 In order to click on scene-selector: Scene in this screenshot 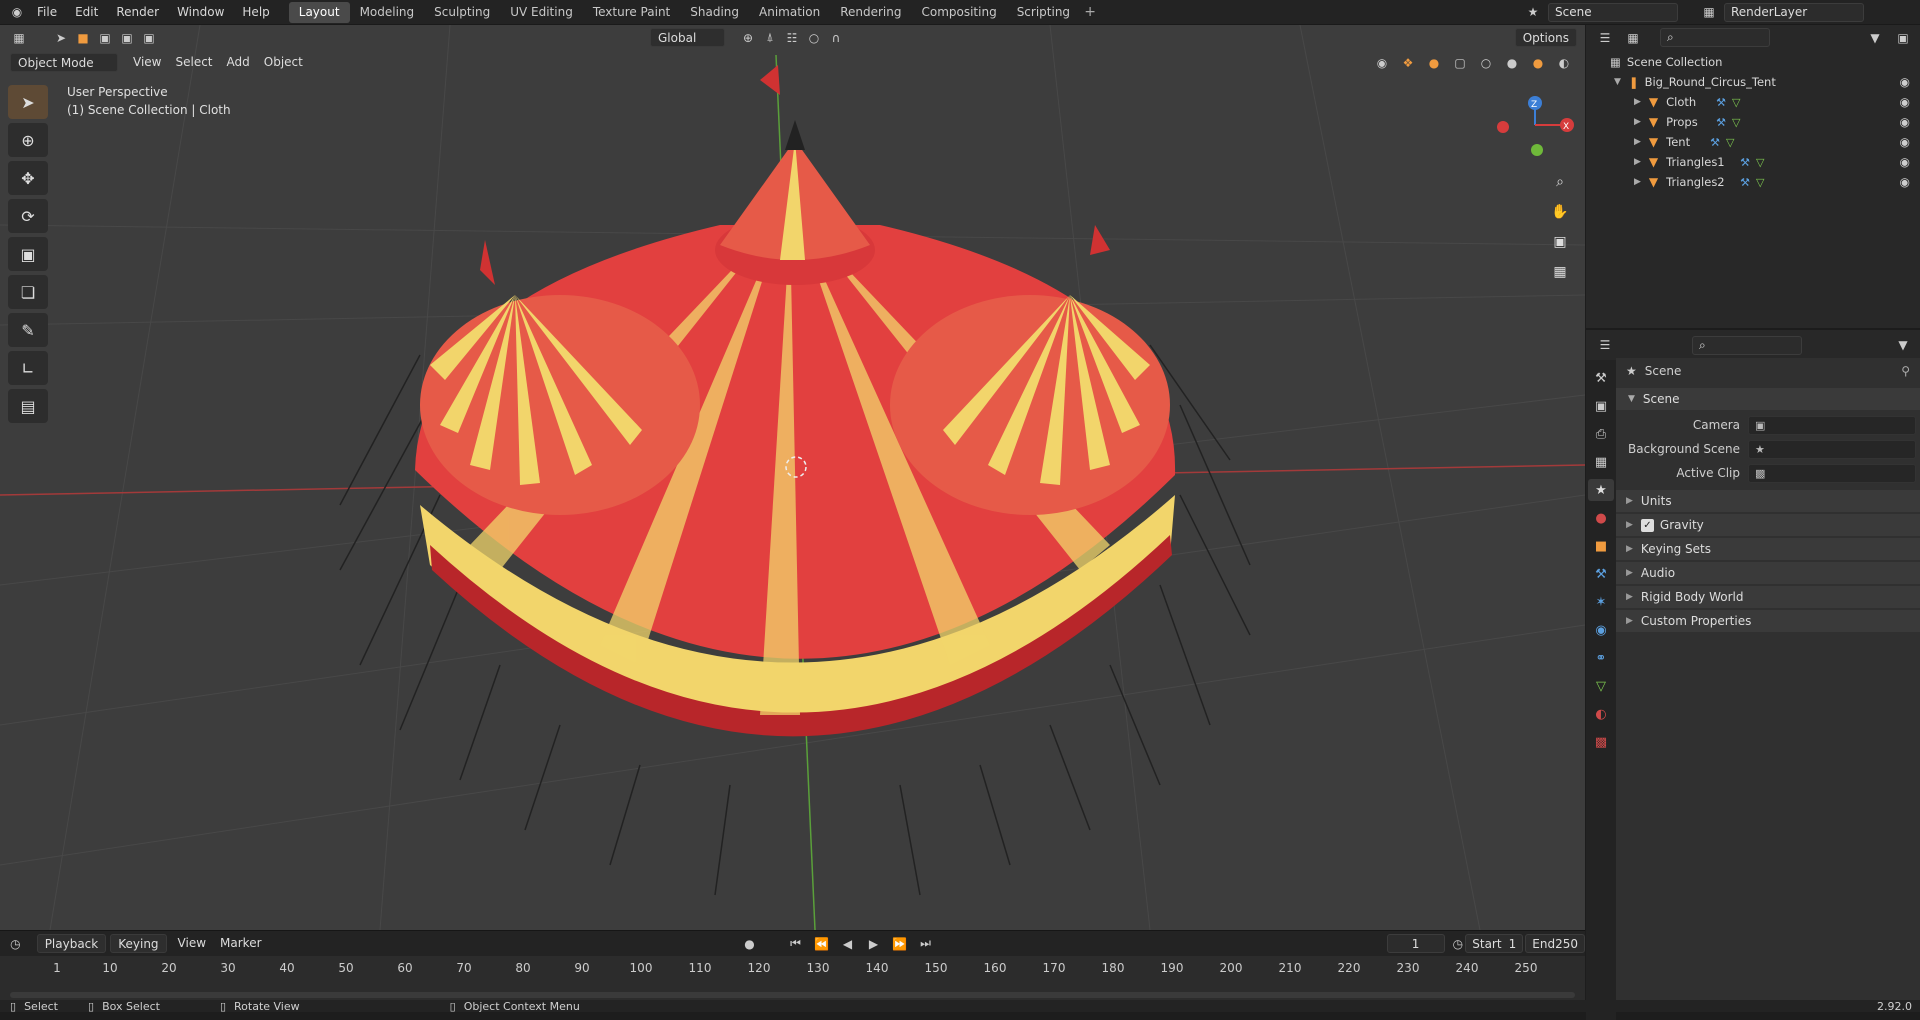, I will do `click(1613, 12)`.